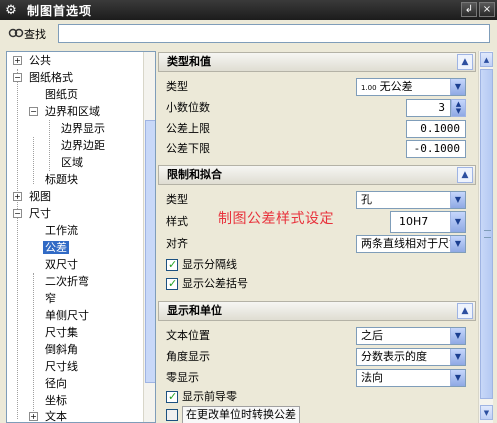  I want to click on search-row: 查找, so click(248, 34).